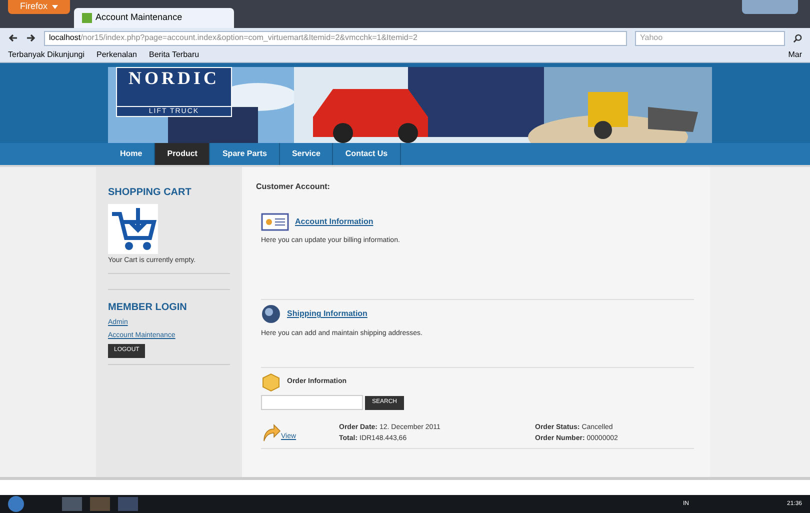 The image size is (810, 513). I want to click on url-path: /nor15/index.php?page=account.index&option=com_virtuemart&Itemid=2&vmcchk=1&Itemid=2, so click(249, 38).